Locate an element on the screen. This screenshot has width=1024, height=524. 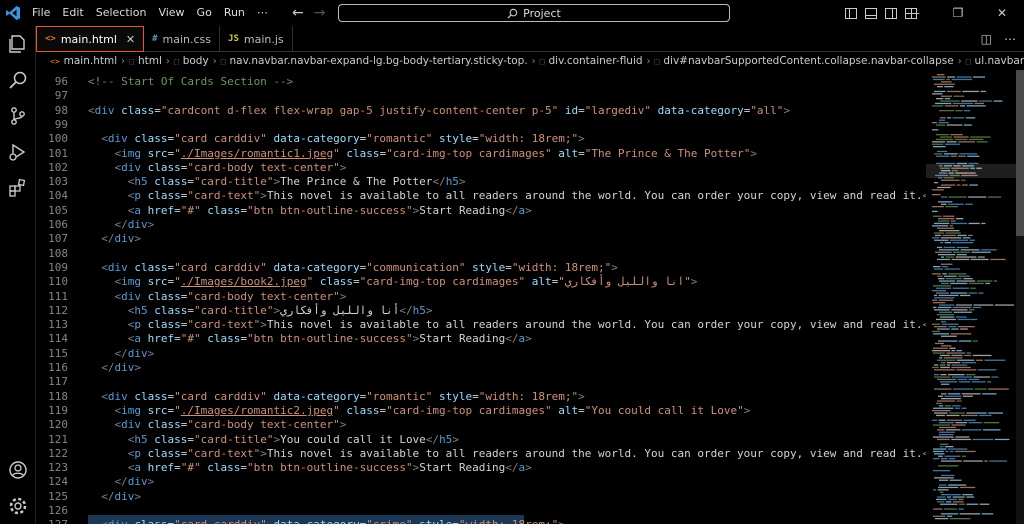
menu-item: Go is located at coordinates (204, 13).